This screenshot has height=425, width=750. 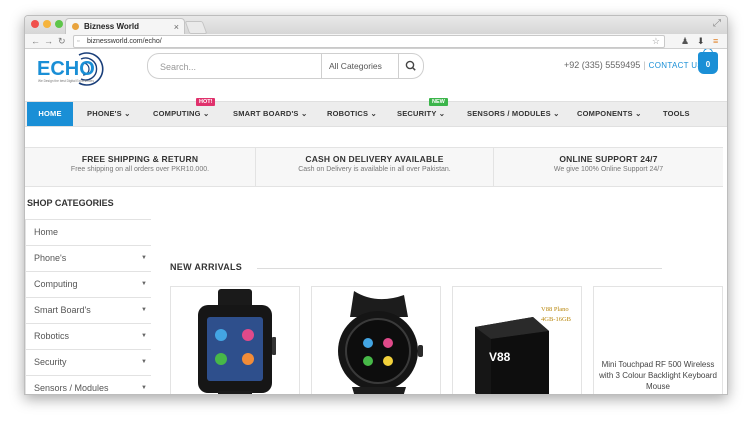 What do you see at coordinates (701, 41) in the screenshot?
I see `download-icon: ⬇` at bounding box center [701, 41].